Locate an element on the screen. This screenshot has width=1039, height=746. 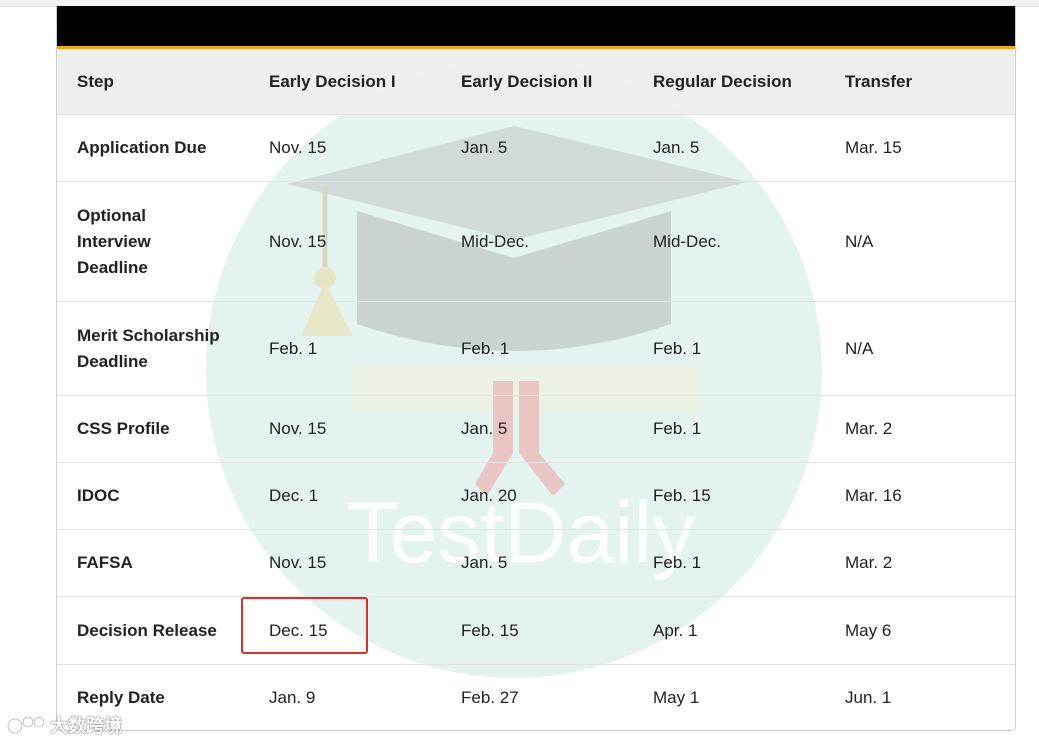
row-step-label: FAFSA is located at coordinates (153, 563).